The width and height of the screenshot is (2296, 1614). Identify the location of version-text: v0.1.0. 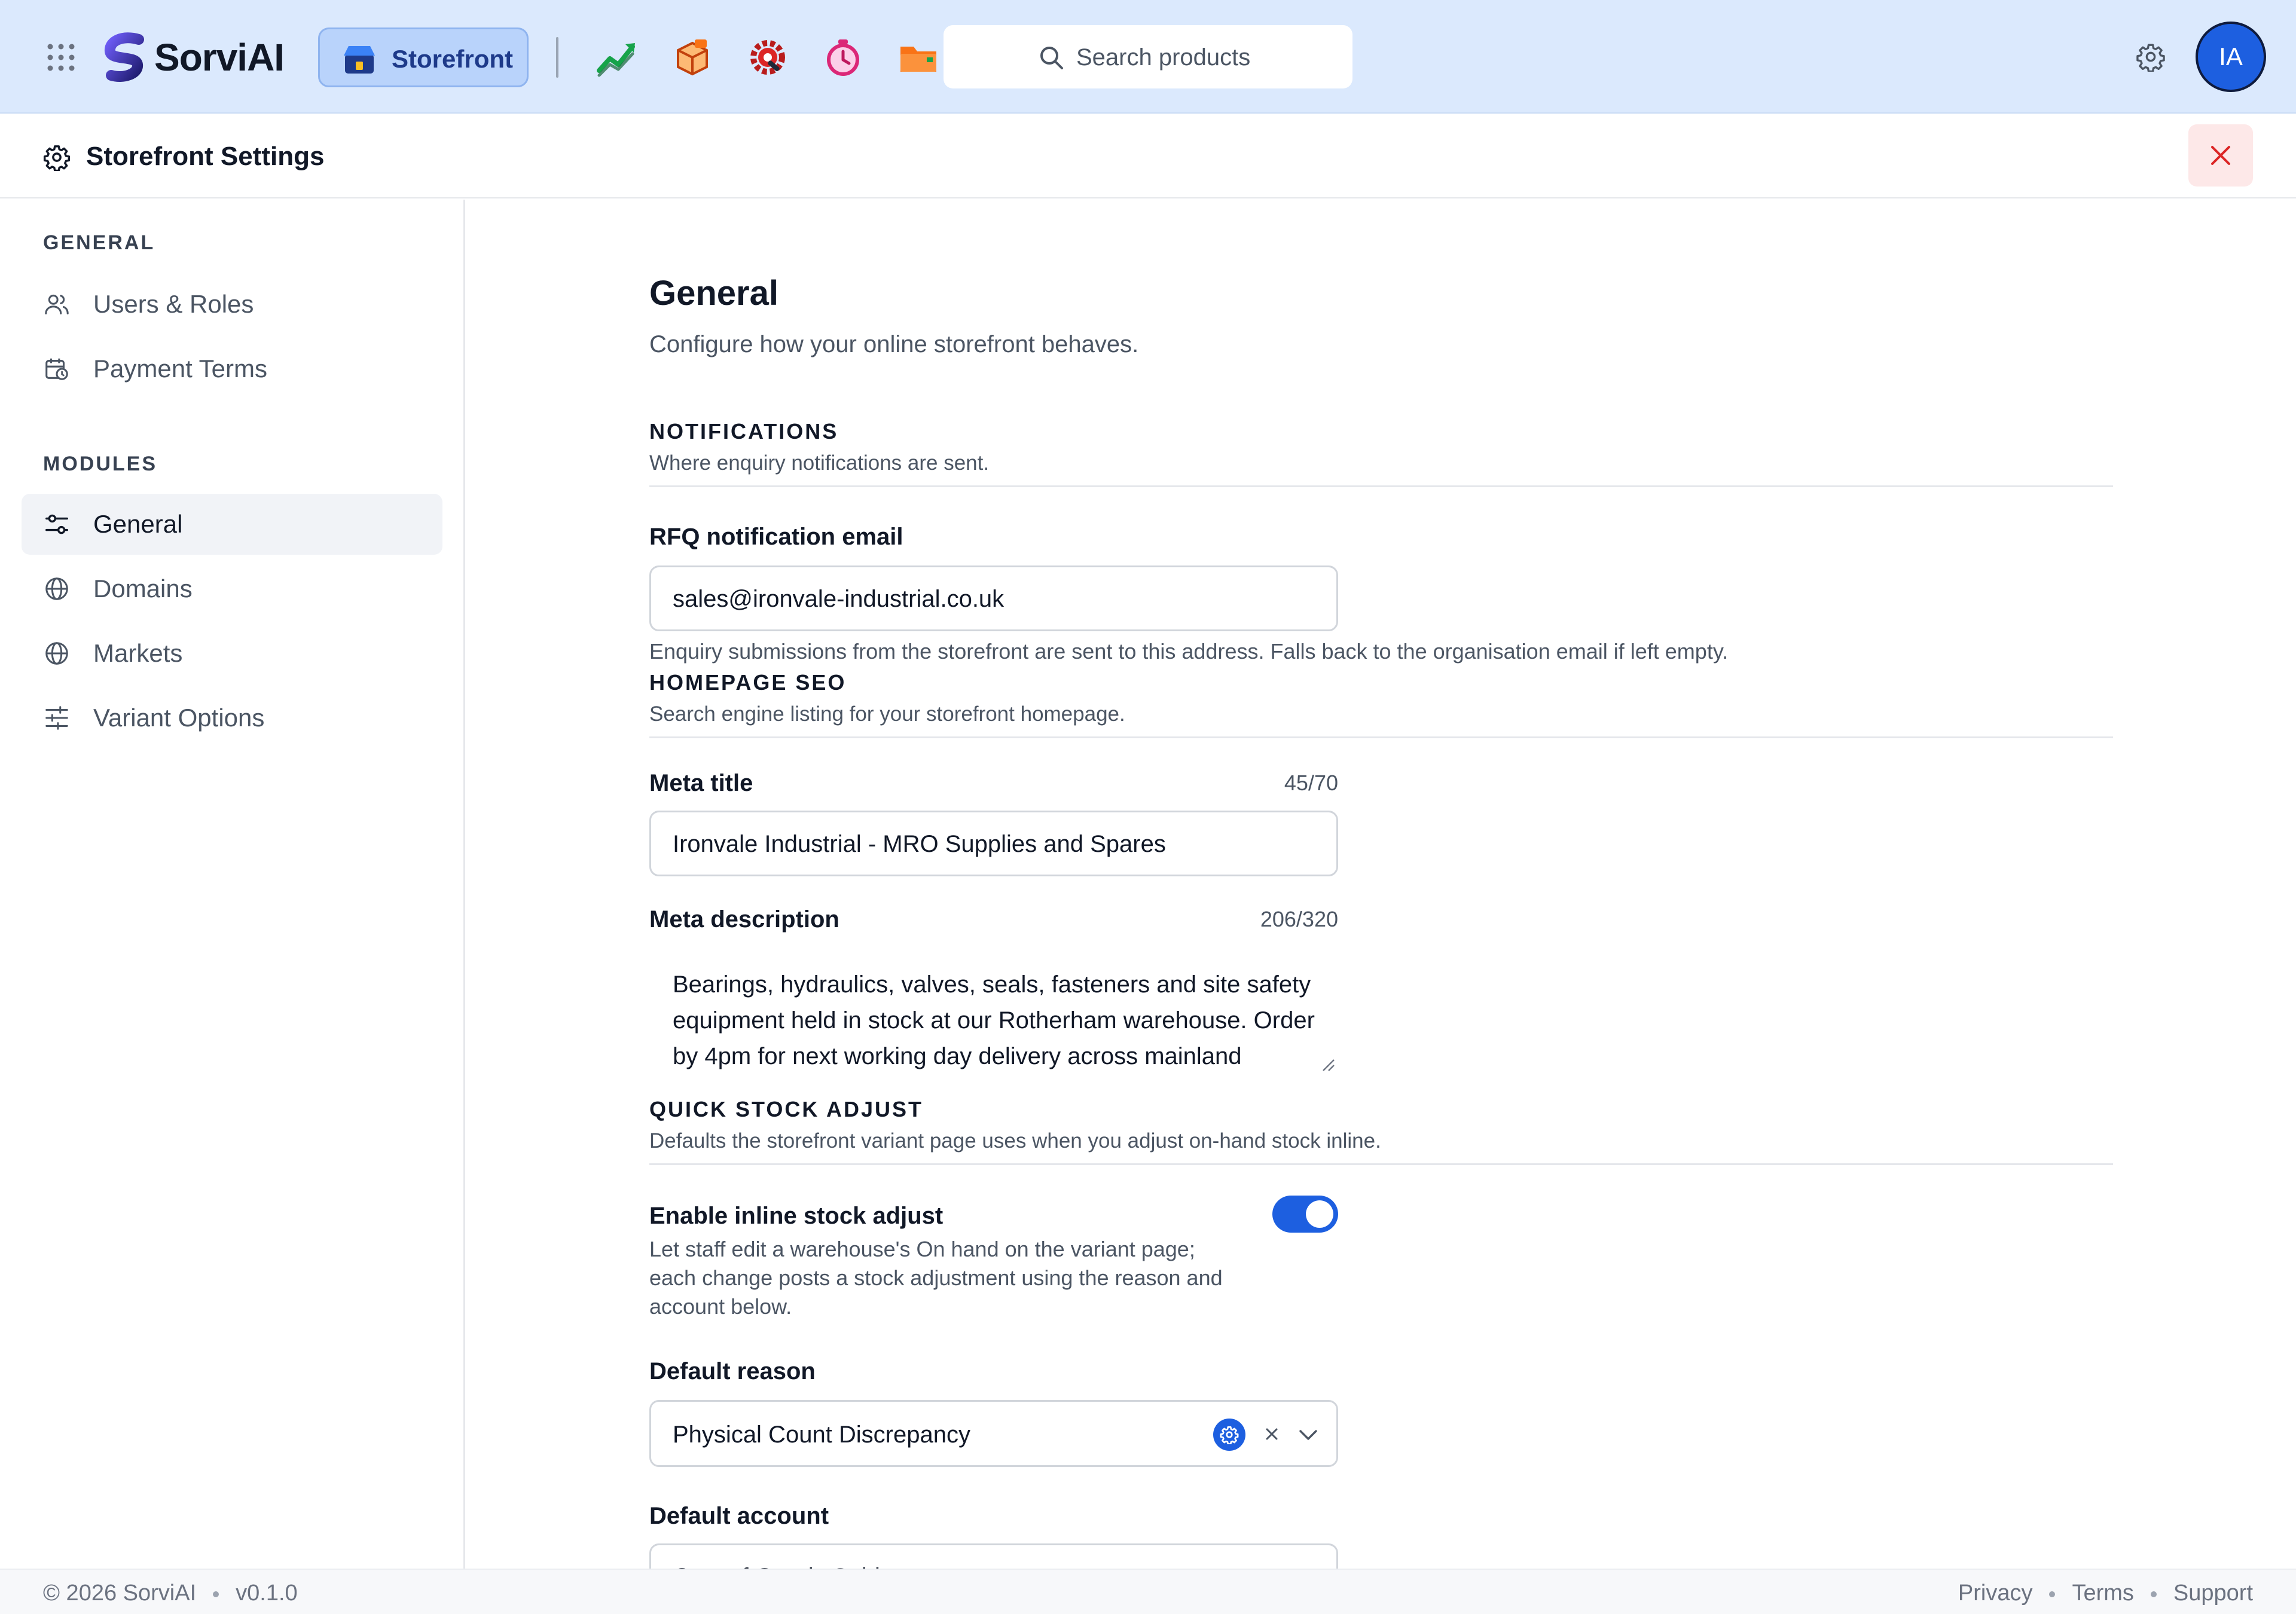
(267, 1593).